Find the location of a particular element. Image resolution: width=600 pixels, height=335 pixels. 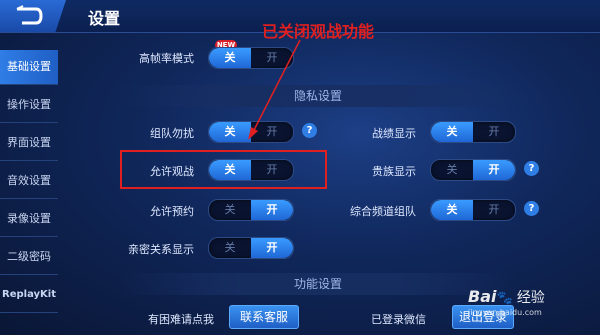

watermark-url: jingyan.baidu.com is located at coordinates (505, 312).